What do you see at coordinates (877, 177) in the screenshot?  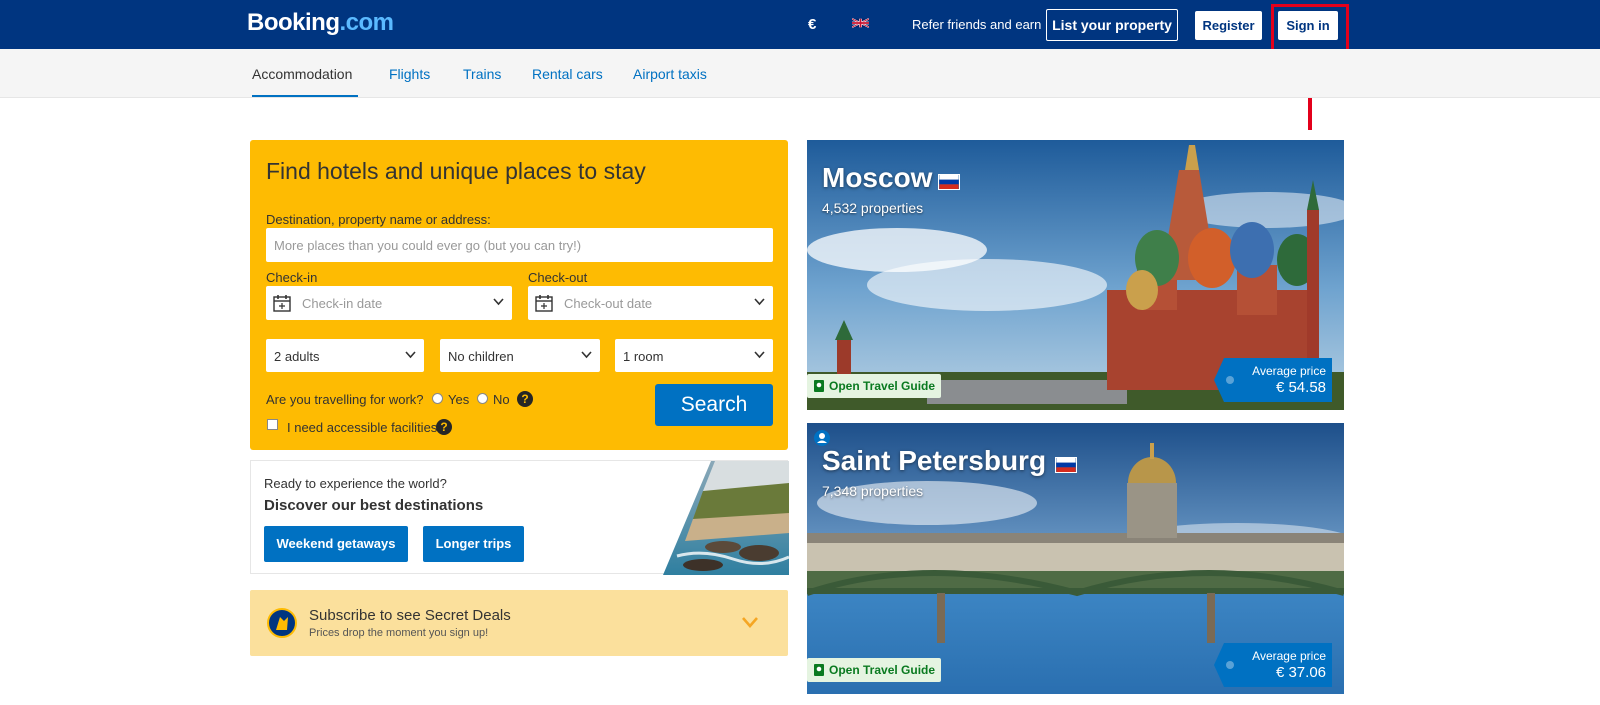 I see `city-name: Moscow` at bounding box center [877, 177].